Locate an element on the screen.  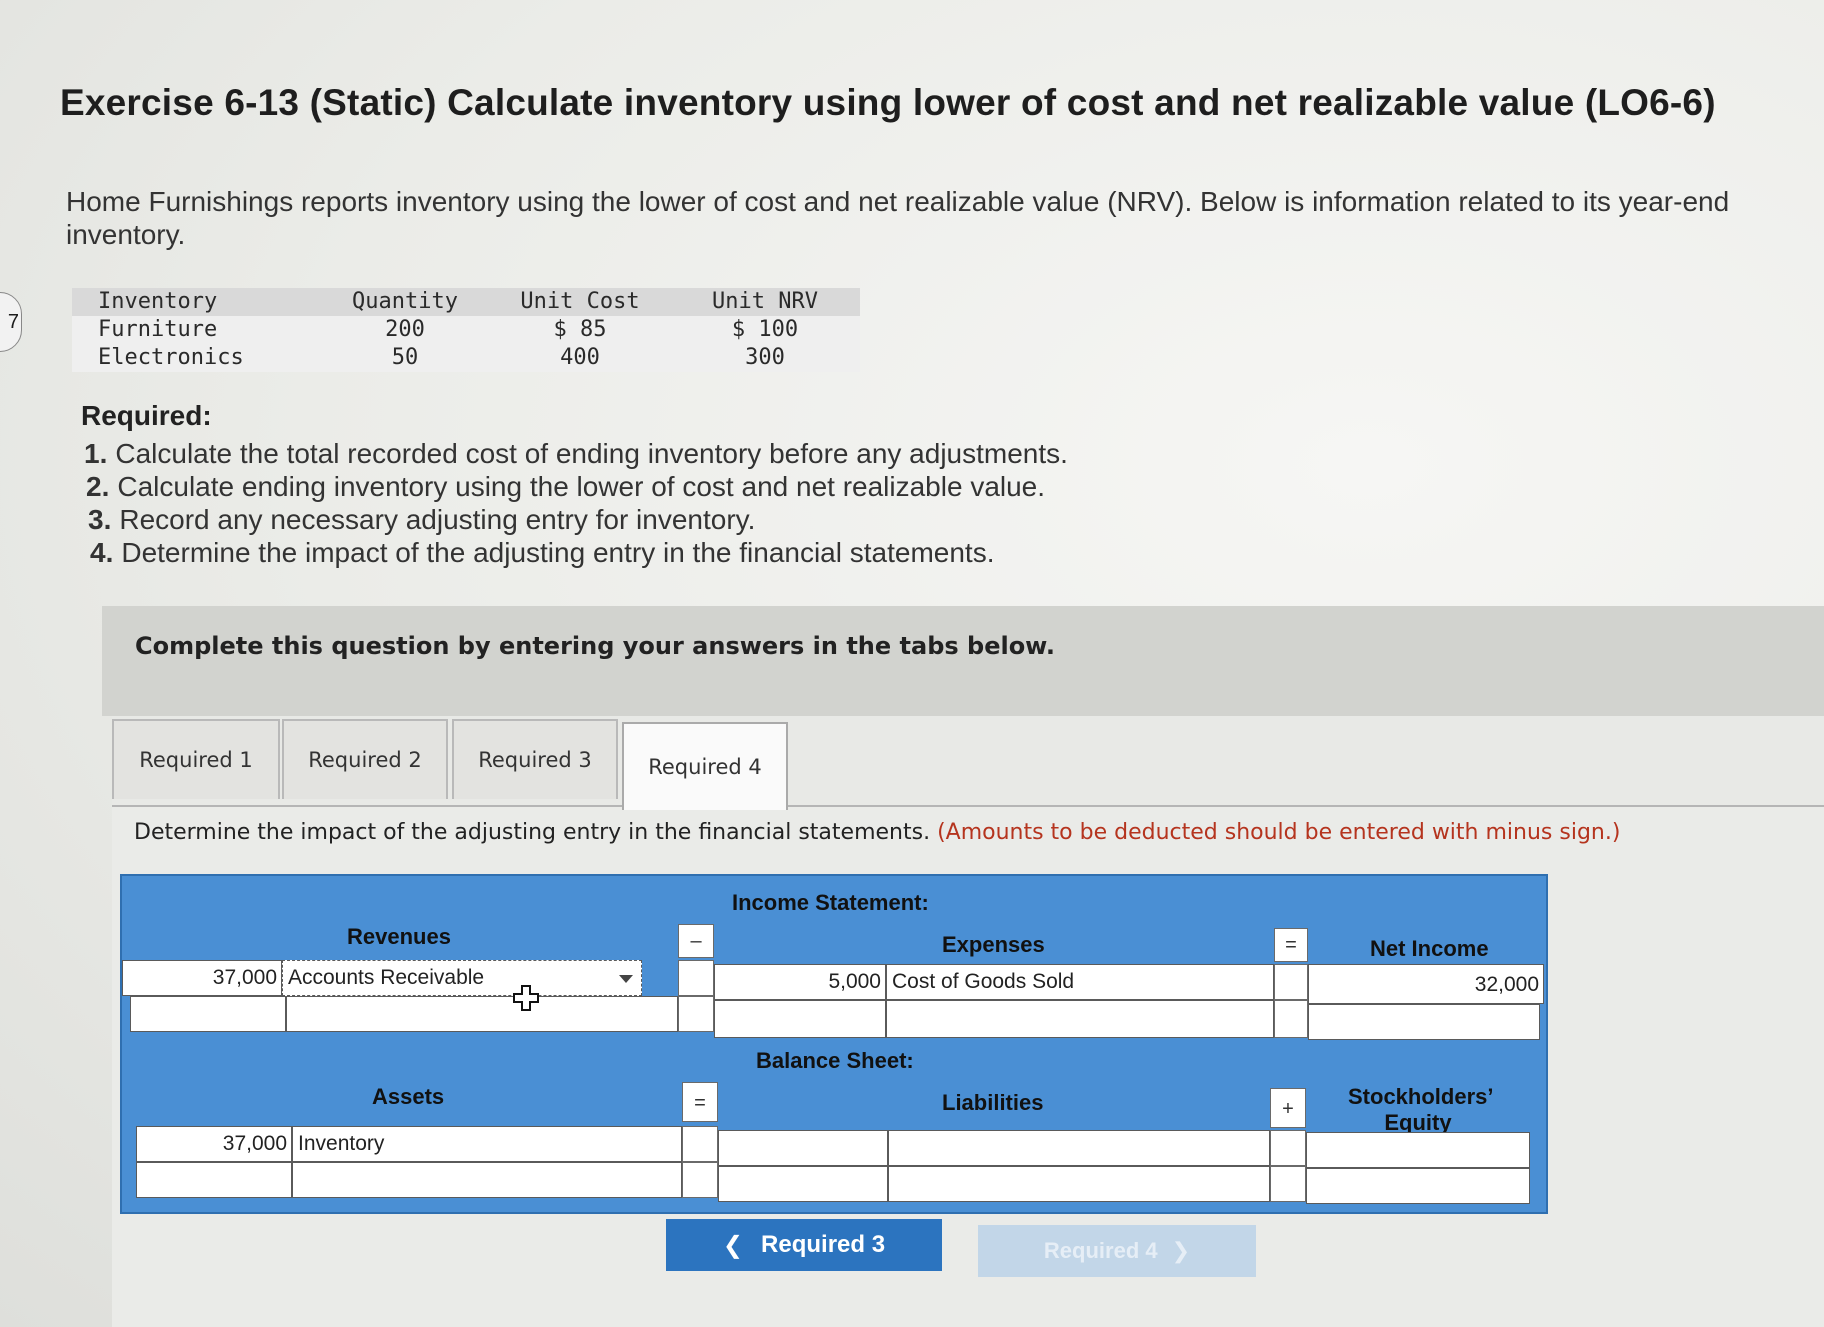
chevron-down-icon is located at coordinates (626, 979).